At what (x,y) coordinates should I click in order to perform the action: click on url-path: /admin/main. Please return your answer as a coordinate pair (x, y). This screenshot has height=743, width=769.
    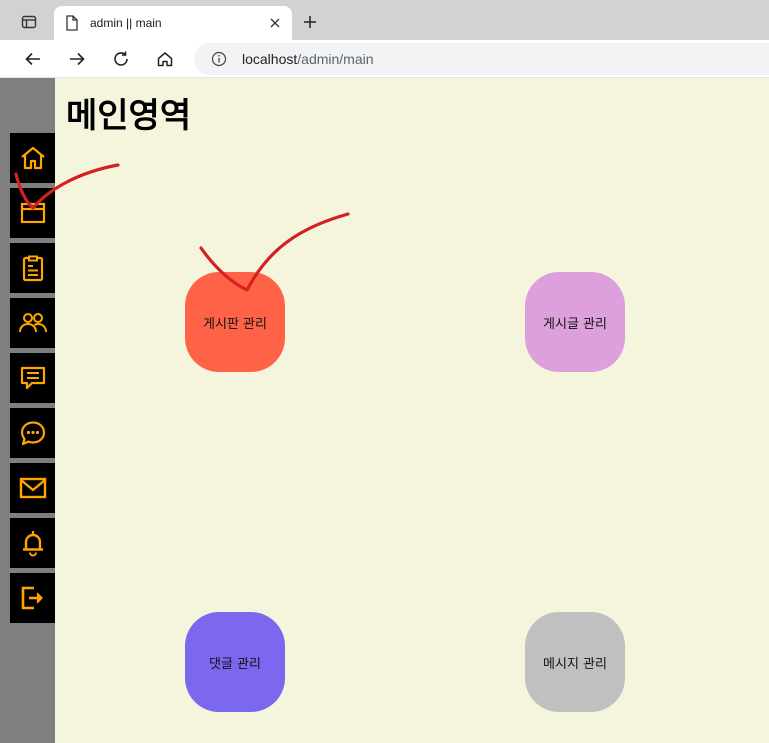
    Looking at the image, I should click on (335, 59).